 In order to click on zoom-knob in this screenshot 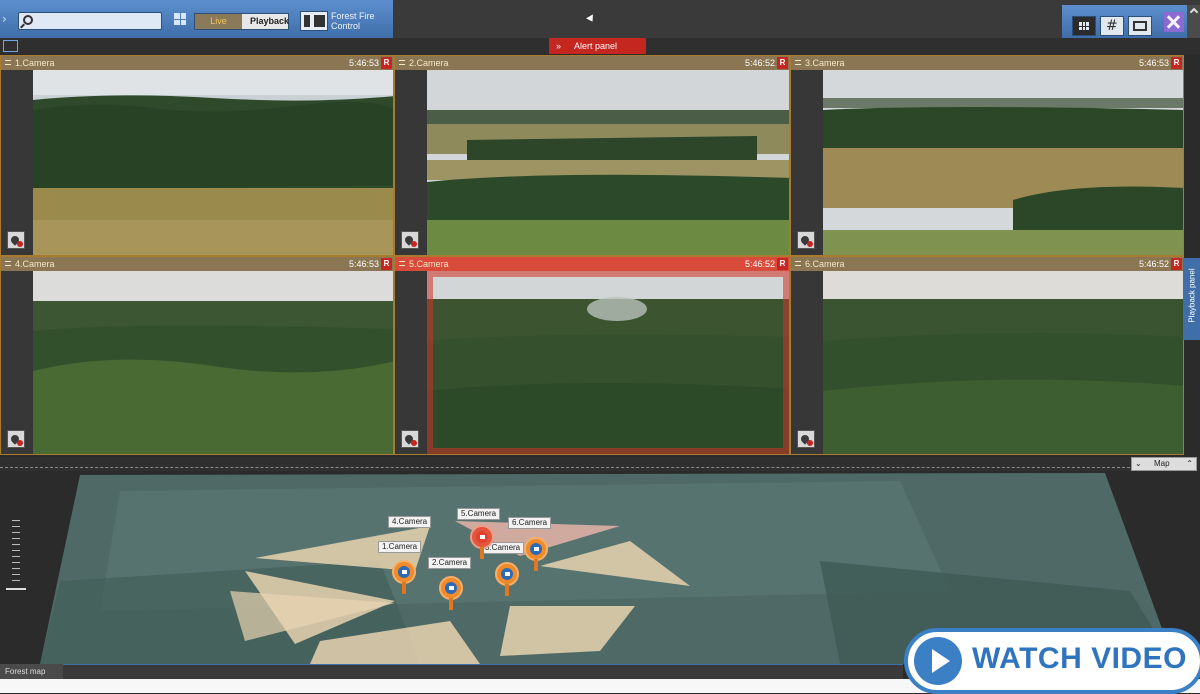, I will do `click(16, 589)`.